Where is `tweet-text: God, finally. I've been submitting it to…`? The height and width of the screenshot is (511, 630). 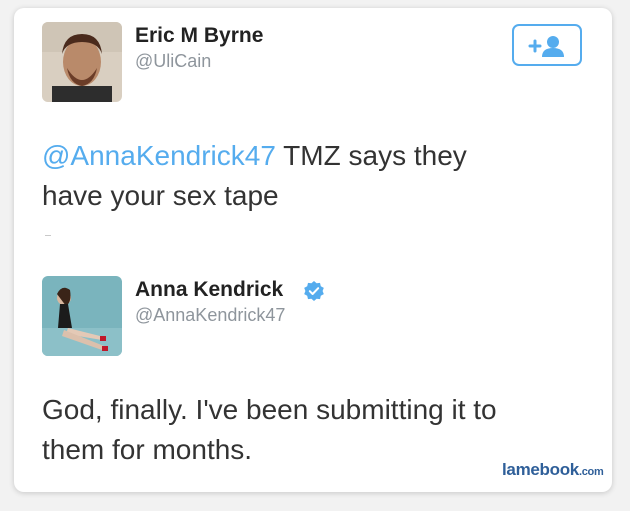 tweet-text: God, finally. I've been submitting it to… is located at coordinates (312, 430).